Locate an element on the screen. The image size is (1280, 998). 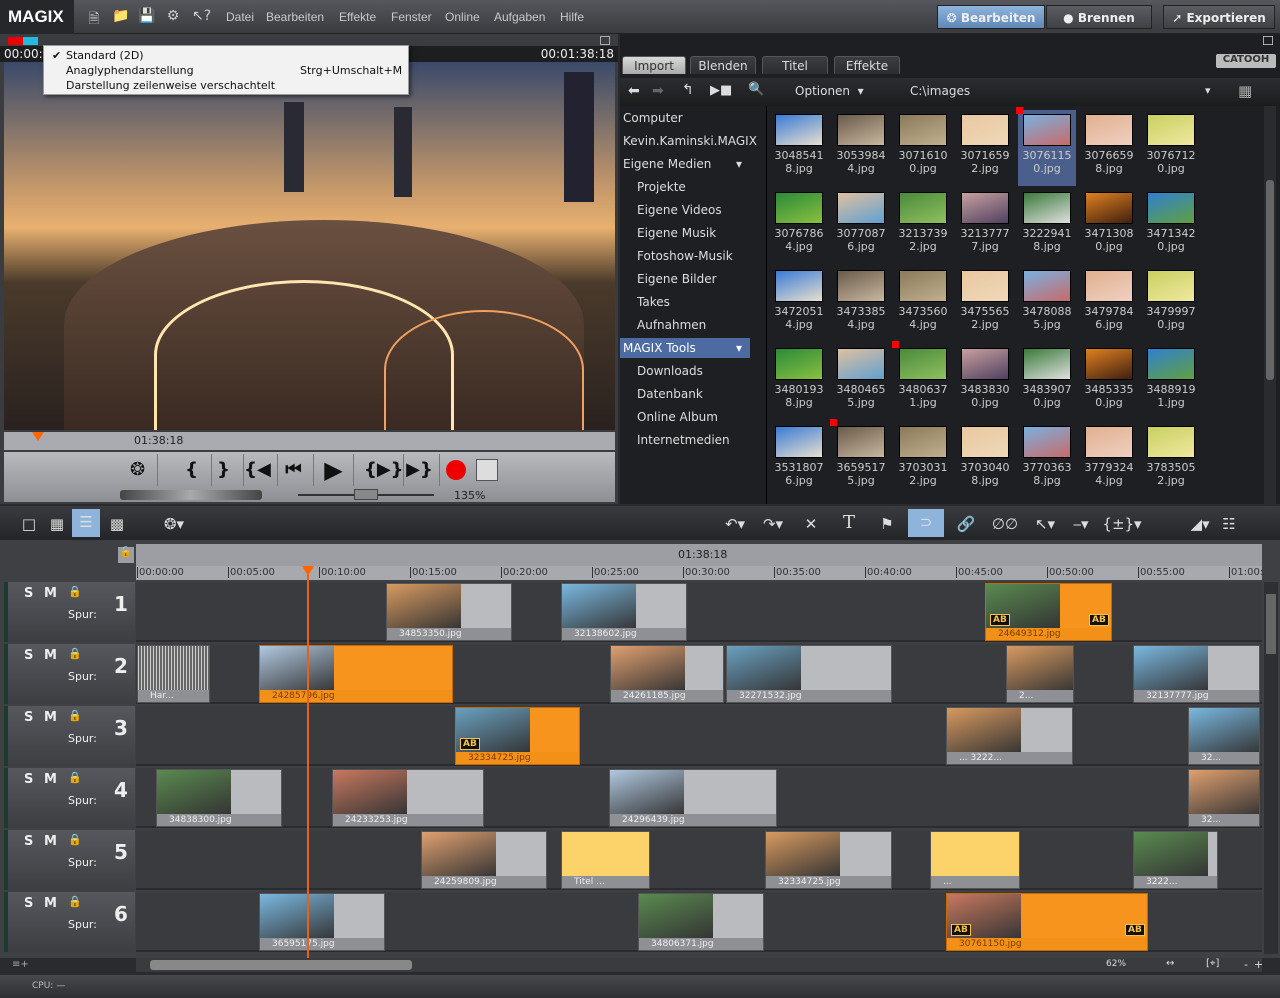
tree-item: Computer is located at coordinates (693, 118).